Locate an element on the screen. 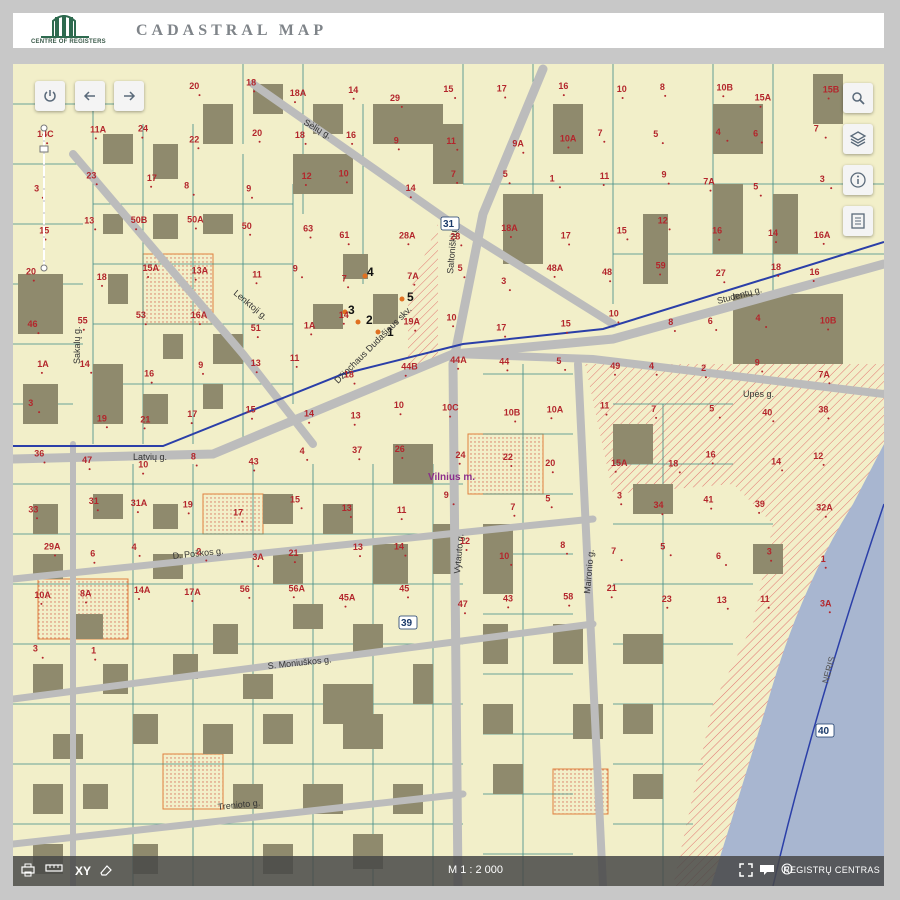 This screenshot has width=900, height=900. fullscreen-button is located at coordinates (747, 871).